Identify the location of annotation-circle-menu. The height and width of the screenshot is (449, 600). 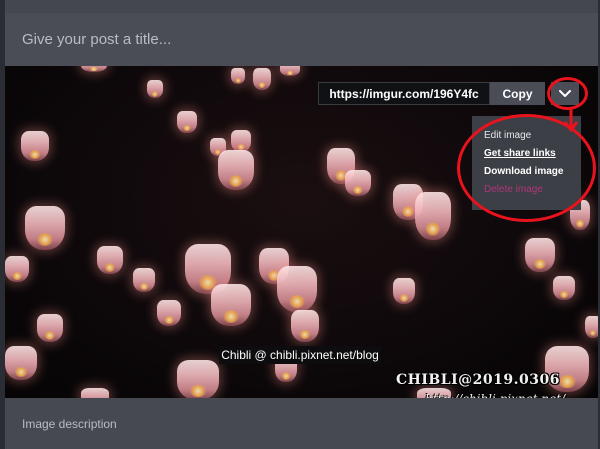
(526, 168).